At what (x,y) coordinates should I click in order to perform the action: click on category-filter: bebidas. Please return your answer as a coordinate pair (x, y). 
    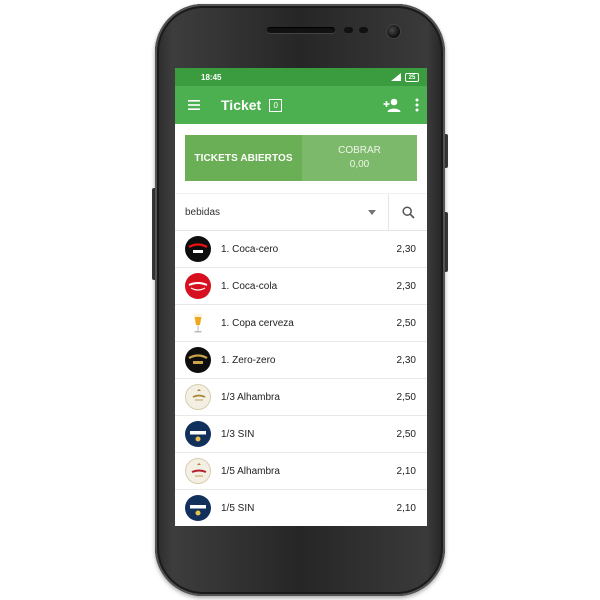
    Looking at the image, I should click on (301, 212).